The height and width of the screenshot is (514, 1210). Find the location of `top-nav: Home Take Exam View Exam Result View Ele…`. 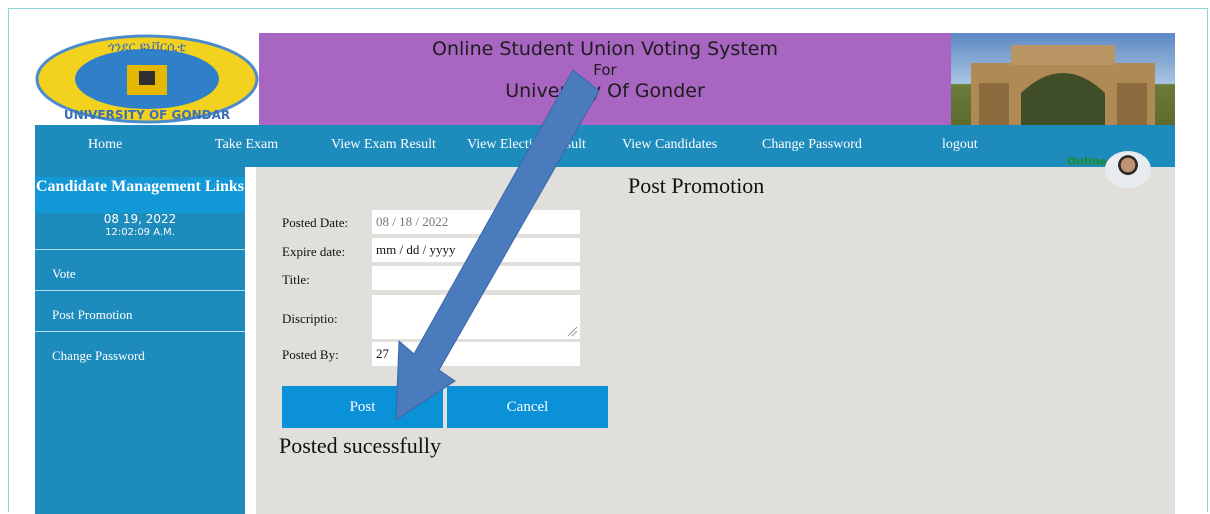

top-nav: Home Take Exam View Exam Result View Ele… is located at coordinates (605, 146).